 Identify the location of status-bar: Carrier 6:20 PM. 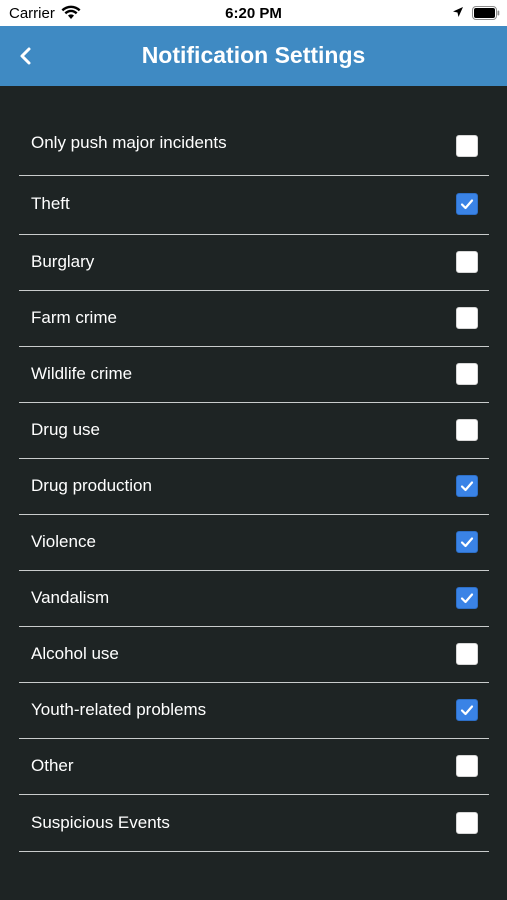
(253, 13).